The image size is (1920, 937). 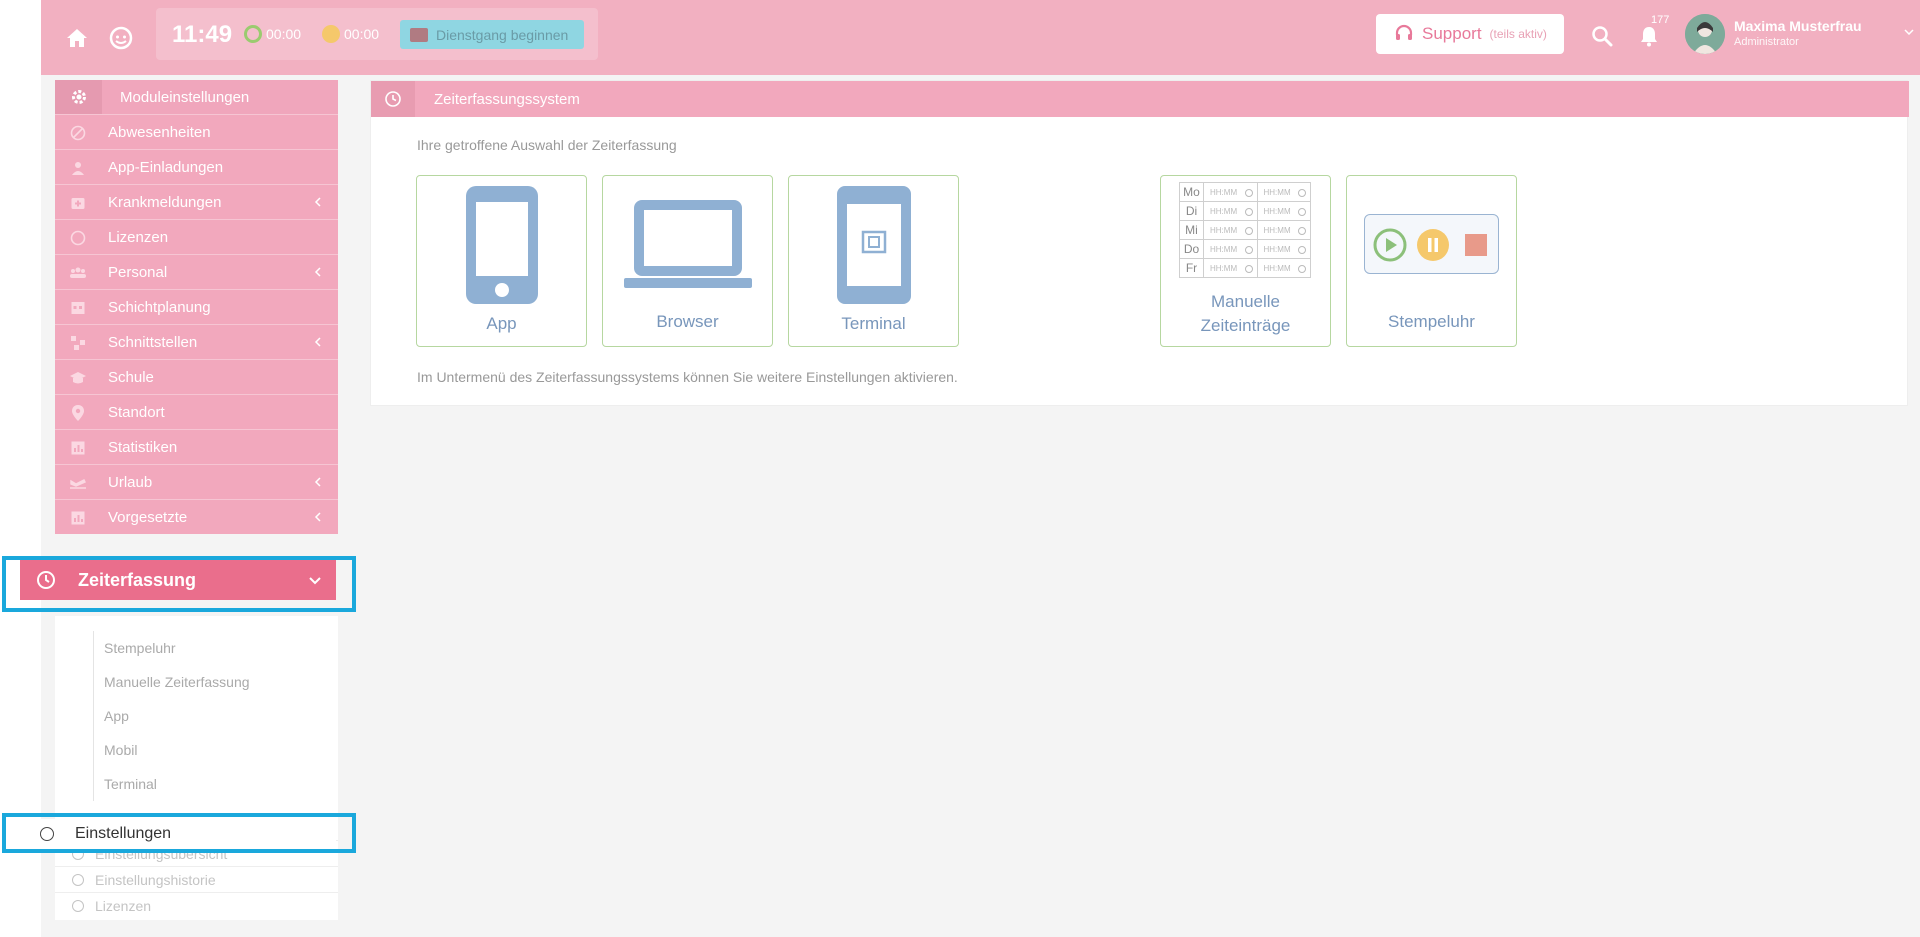 What do you see at coordinates (1602, 36) in the screenshot?
I see `search-icon` at bounding box center [1602, 36].